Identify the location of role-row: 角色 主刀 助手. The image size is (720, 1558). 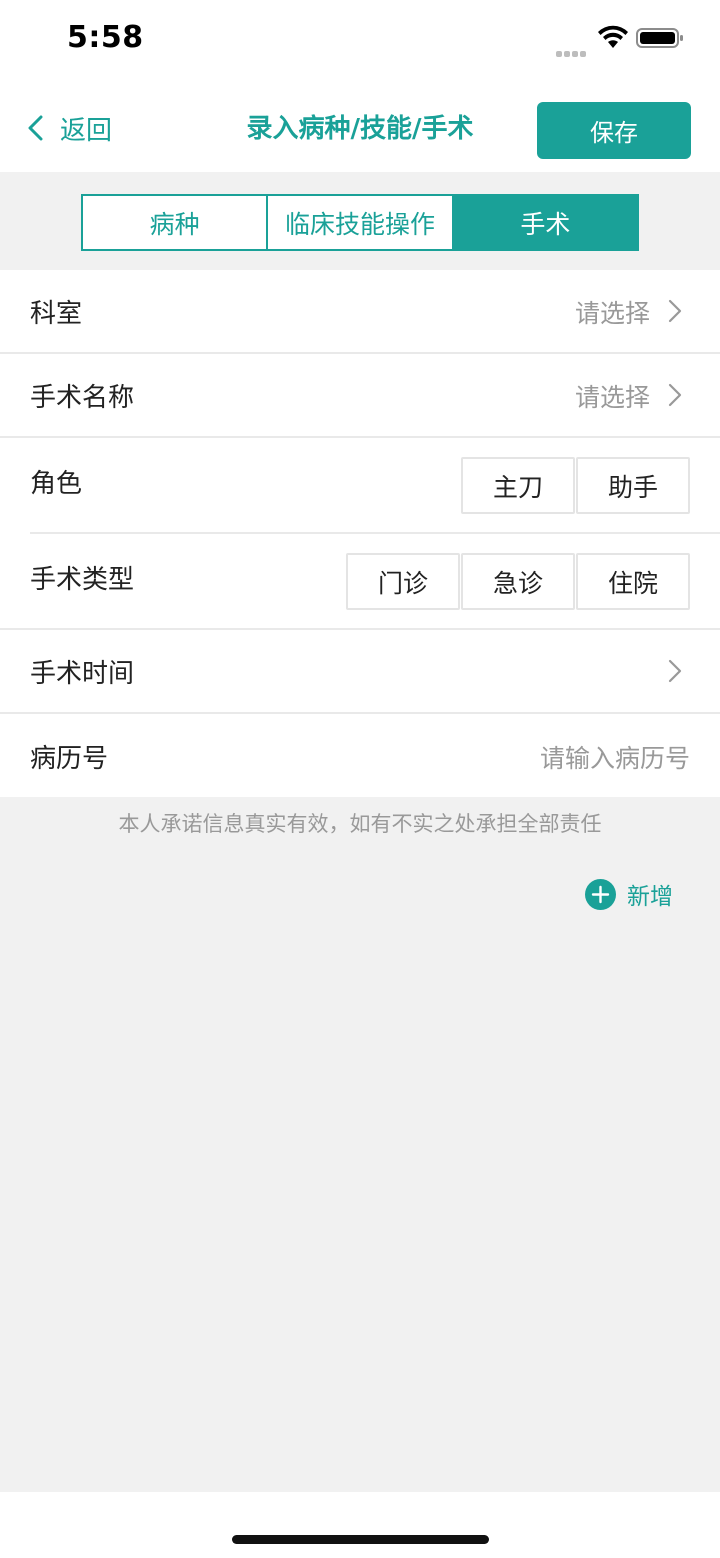
(360, 485).